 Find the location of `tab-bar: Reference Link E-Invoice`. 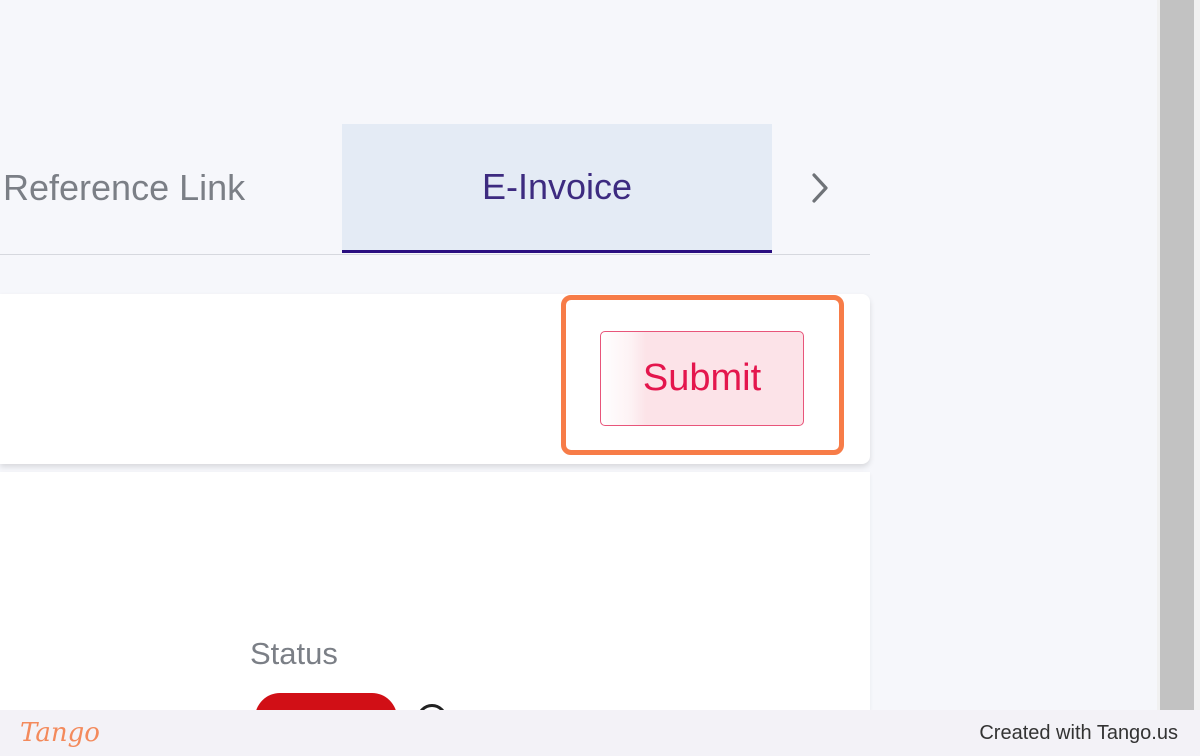

tab-bar: Reference Link E-Invoice is located at coordinates (435, 189).